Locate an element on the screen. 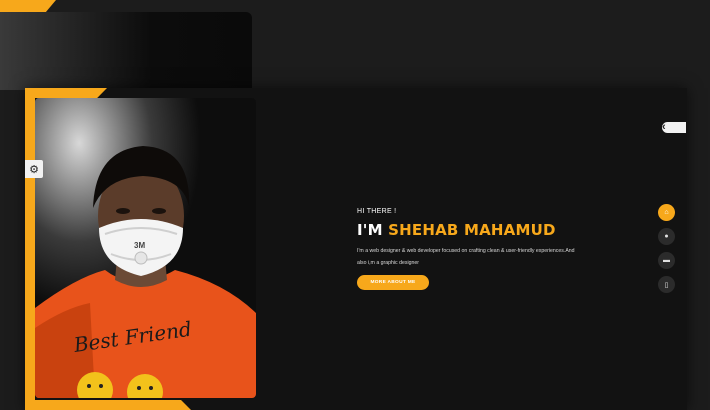  more-about-me-button: MORE ABOUT ME is located at coordinates (393, 282).